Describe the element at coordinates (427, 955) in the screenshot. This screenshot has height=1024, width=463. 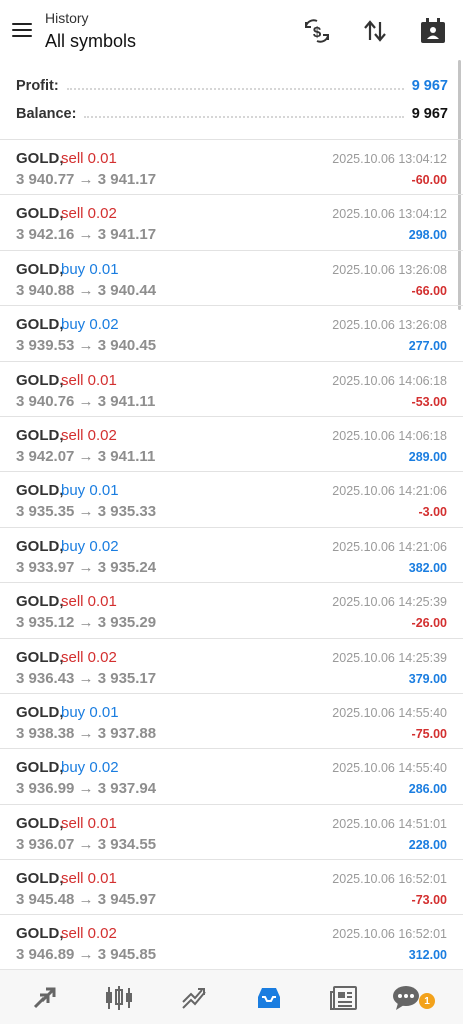
I see `deal-profit: 312.00` at that location.